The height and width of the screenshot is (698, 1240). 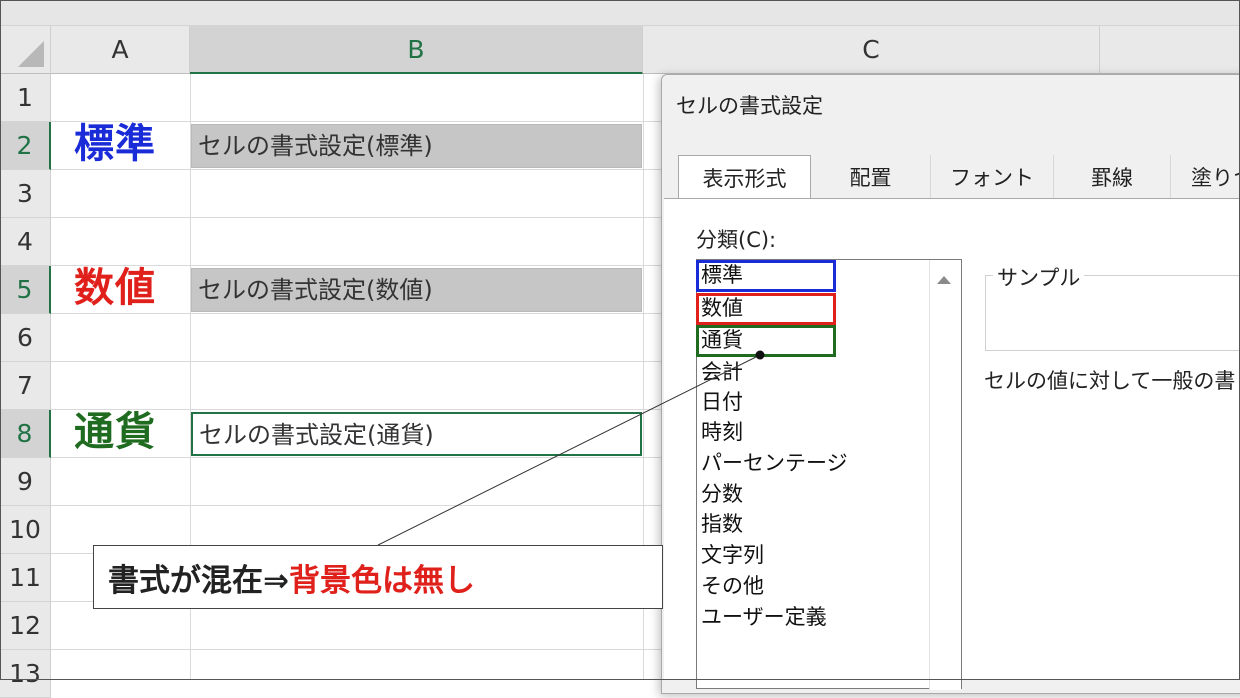 What do you see at coordinates (198, 580) in the screenshot?
I see `callout-text-black: 書式が混在⇒` at bounding box center [198, 580].